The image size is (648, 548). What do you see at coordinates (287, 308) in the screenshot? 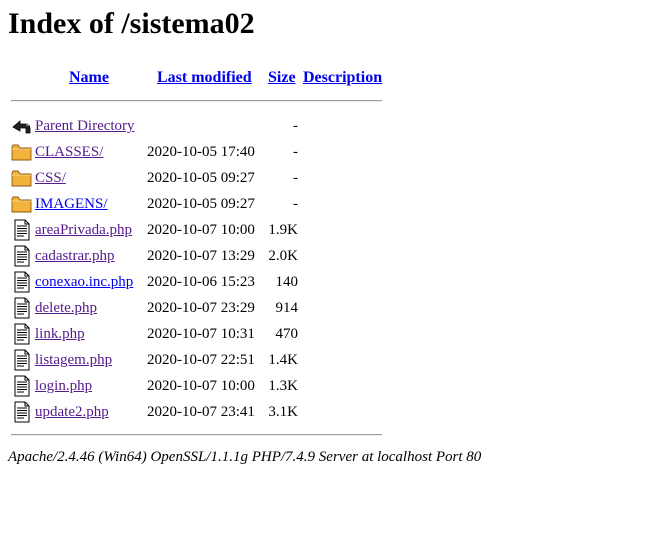
I see `file-size: 914` at bounding box center [287, 308].